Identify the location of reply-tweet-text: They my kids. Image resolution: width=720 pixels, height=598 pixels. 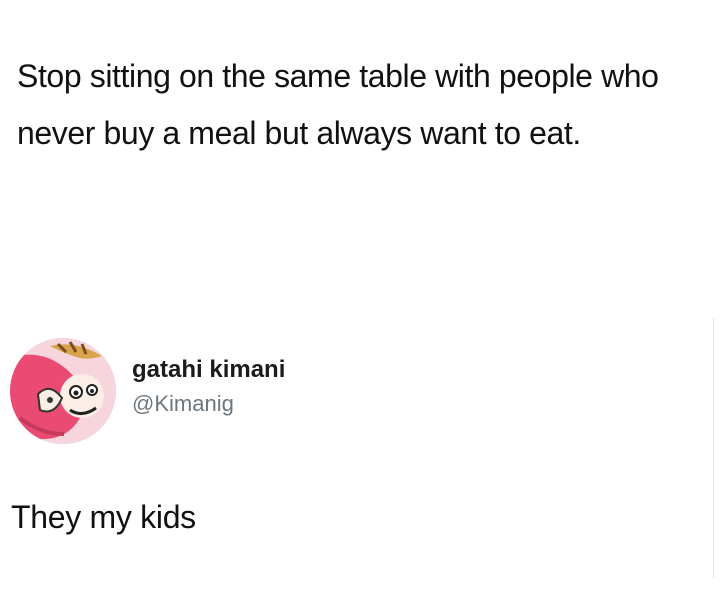
(103, 517).